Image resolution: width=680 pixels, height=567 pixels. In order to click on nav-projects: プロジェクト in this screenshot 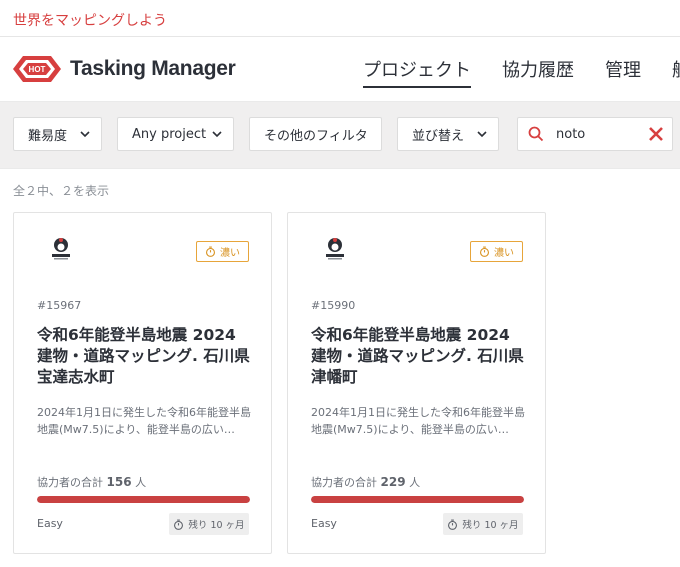, I will do `click(417, 72)`.